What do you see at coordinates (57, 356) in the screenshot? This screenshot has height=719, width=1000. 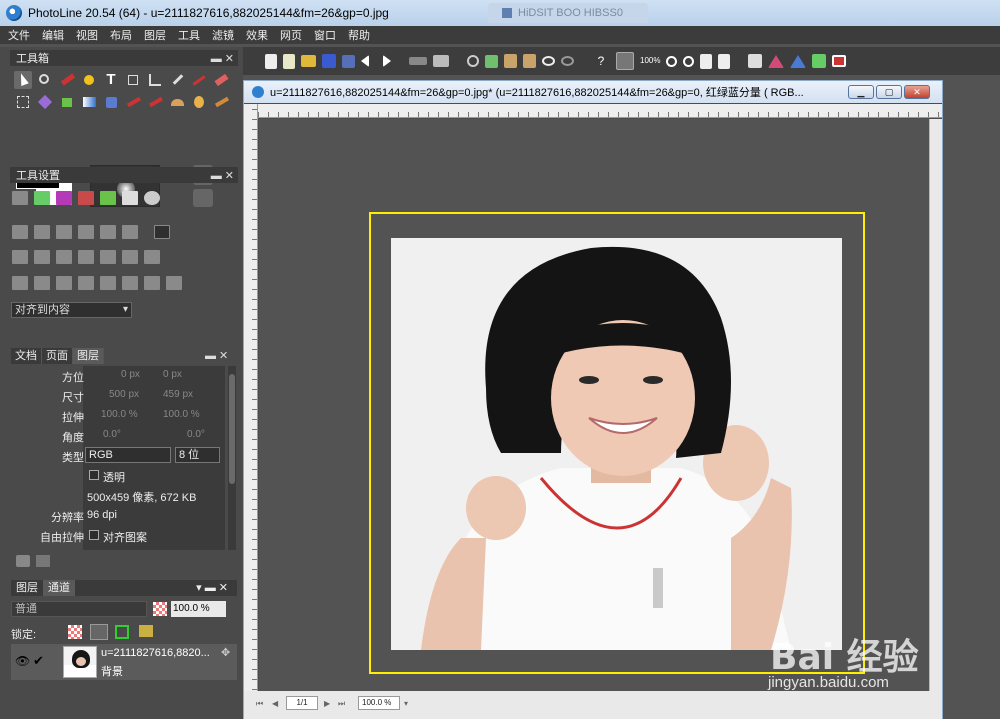 I see `tab-page: 页面` at bounding box center [57, 356].